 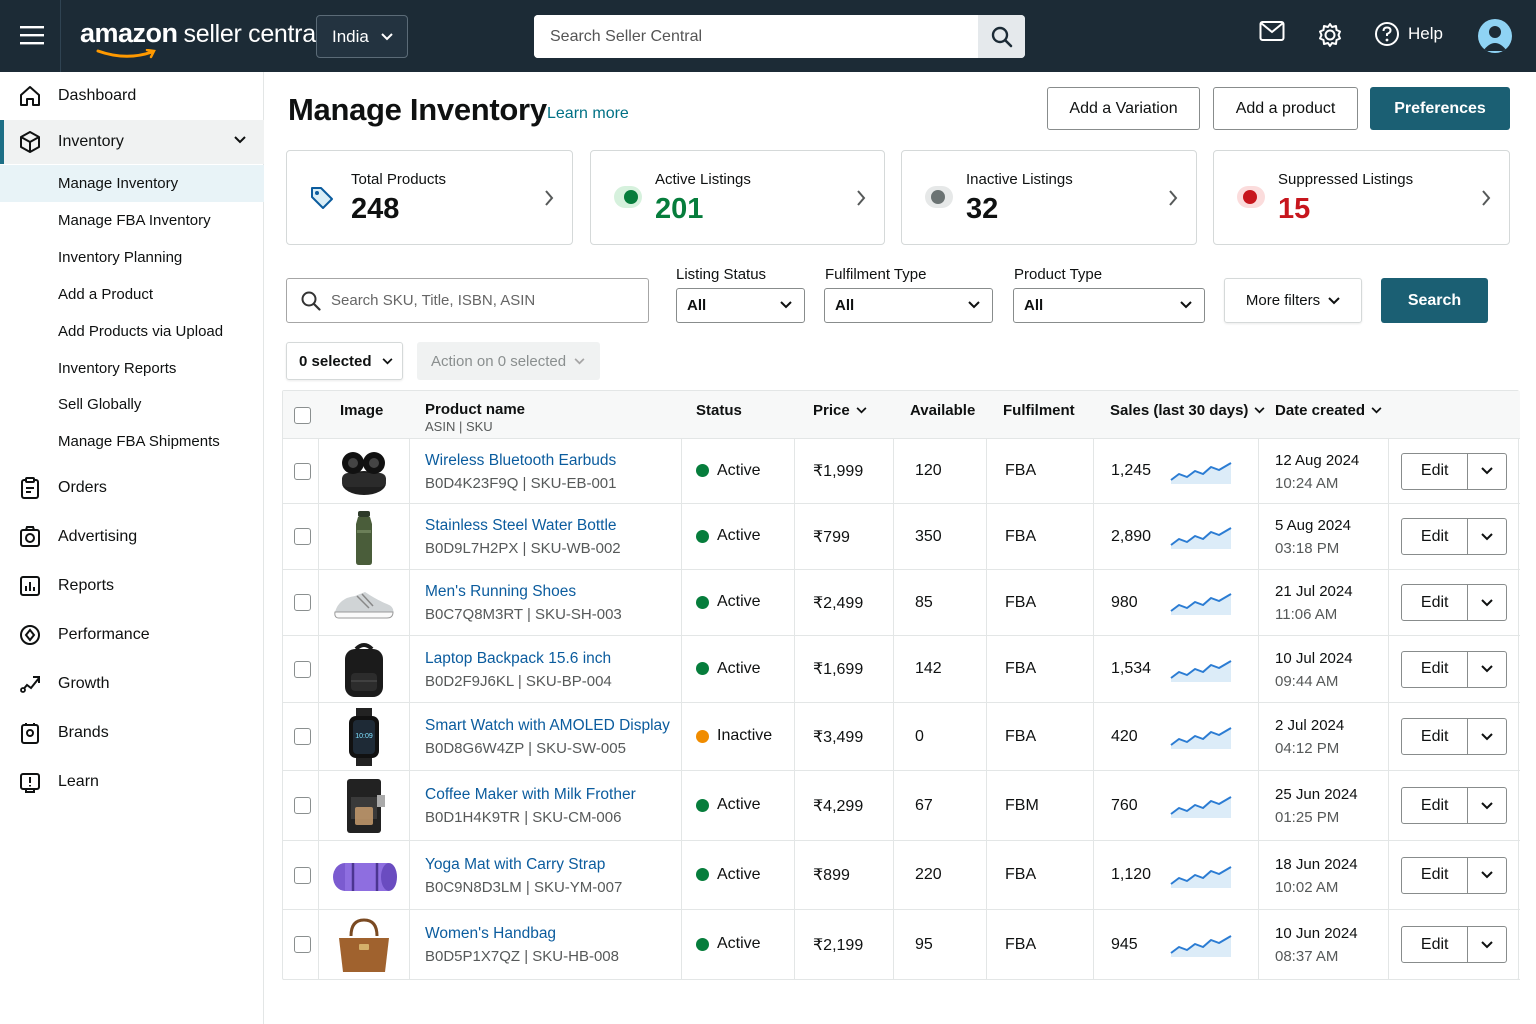 What do you see at coordinates (132, 586) in the screenshot?
I see `sidebar-item-reports: Reports` at bounding box center [132, 586].